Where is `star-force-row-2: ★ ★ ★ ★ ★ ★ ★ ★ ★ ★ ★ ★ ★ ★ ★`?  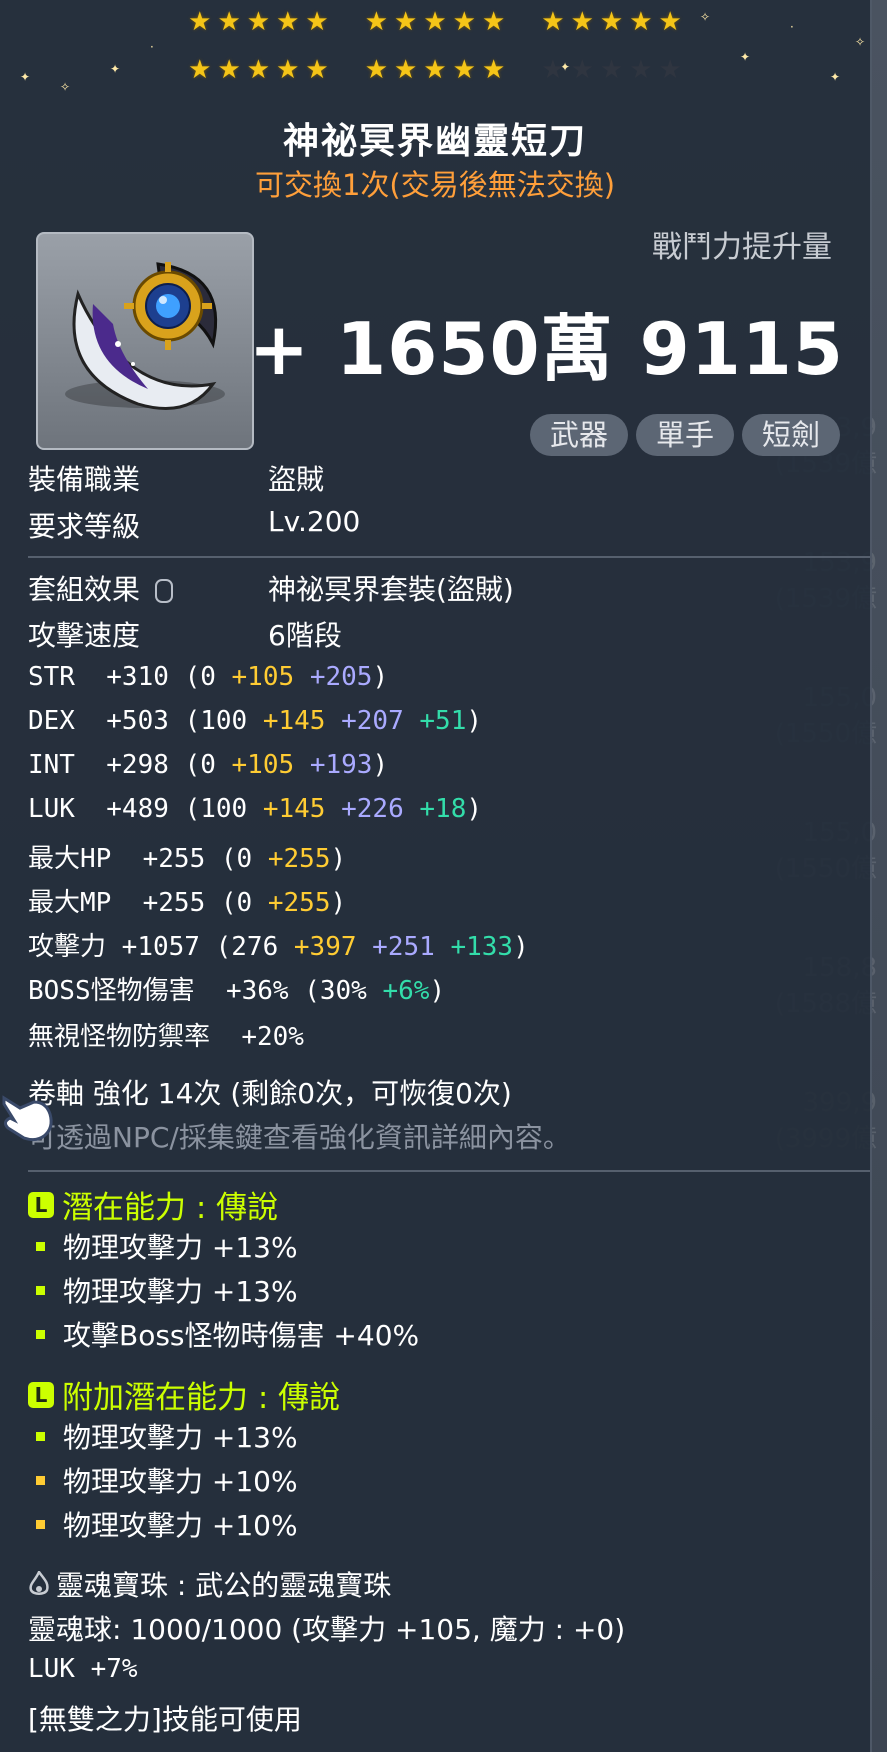 star-force-row-2: ★ ★ ★ ★ ★ ★ ★ ★ ★ ★ ★ ★ ★ ★ ★ is located at coordinates (435, 70).